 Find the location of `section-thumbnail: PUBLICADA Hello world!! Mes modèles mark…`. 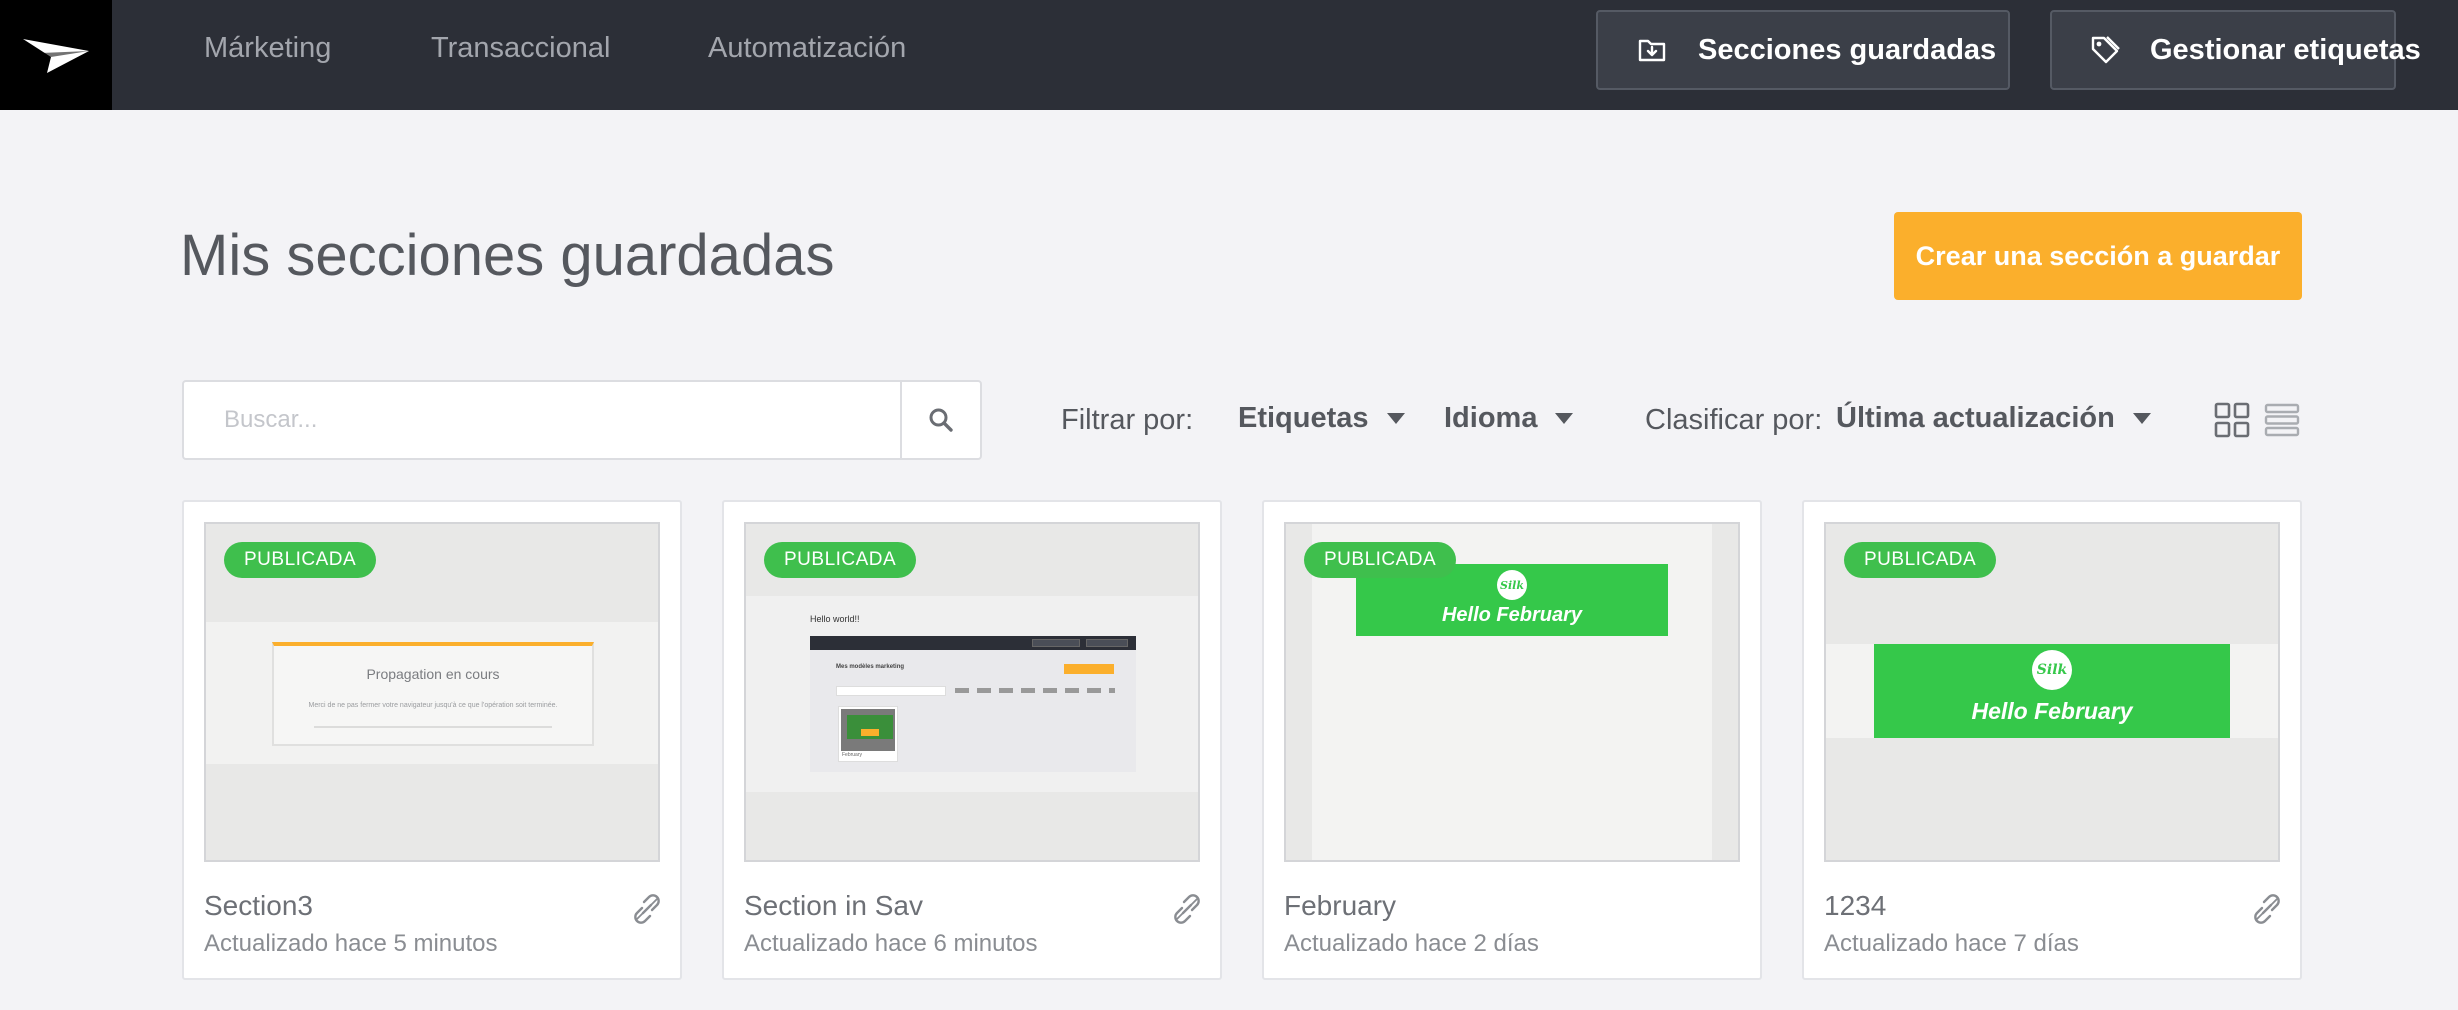

section-thumbnail: PUBLICADA Hello world!! Mes modèles mark… is located at coordinates (972, 692).